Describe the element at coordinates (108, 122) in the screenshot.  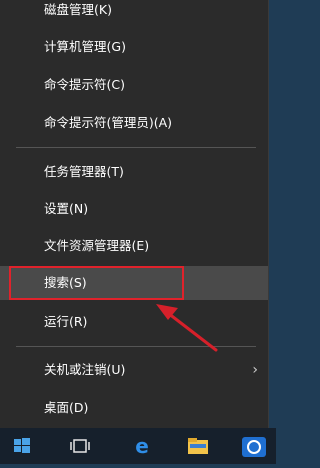
I see `menu-item-label: 命令提示符(管理员)(A)` at that location.